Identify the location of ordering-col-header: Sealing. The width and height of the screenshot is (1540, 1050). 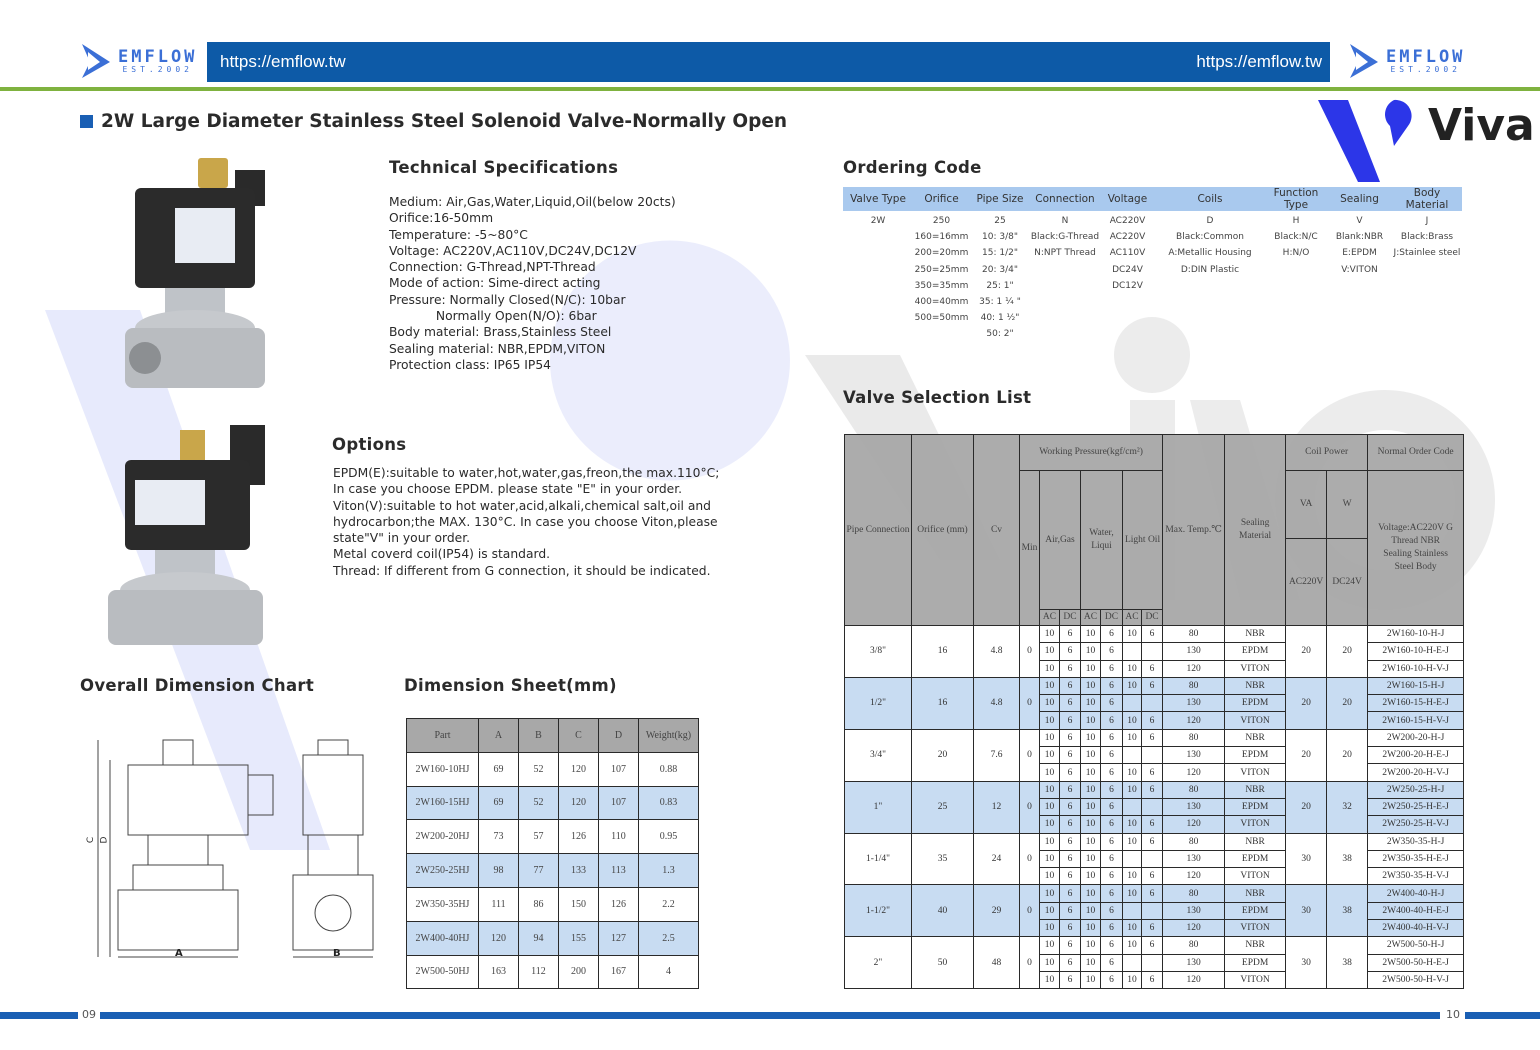
(1359, 199).